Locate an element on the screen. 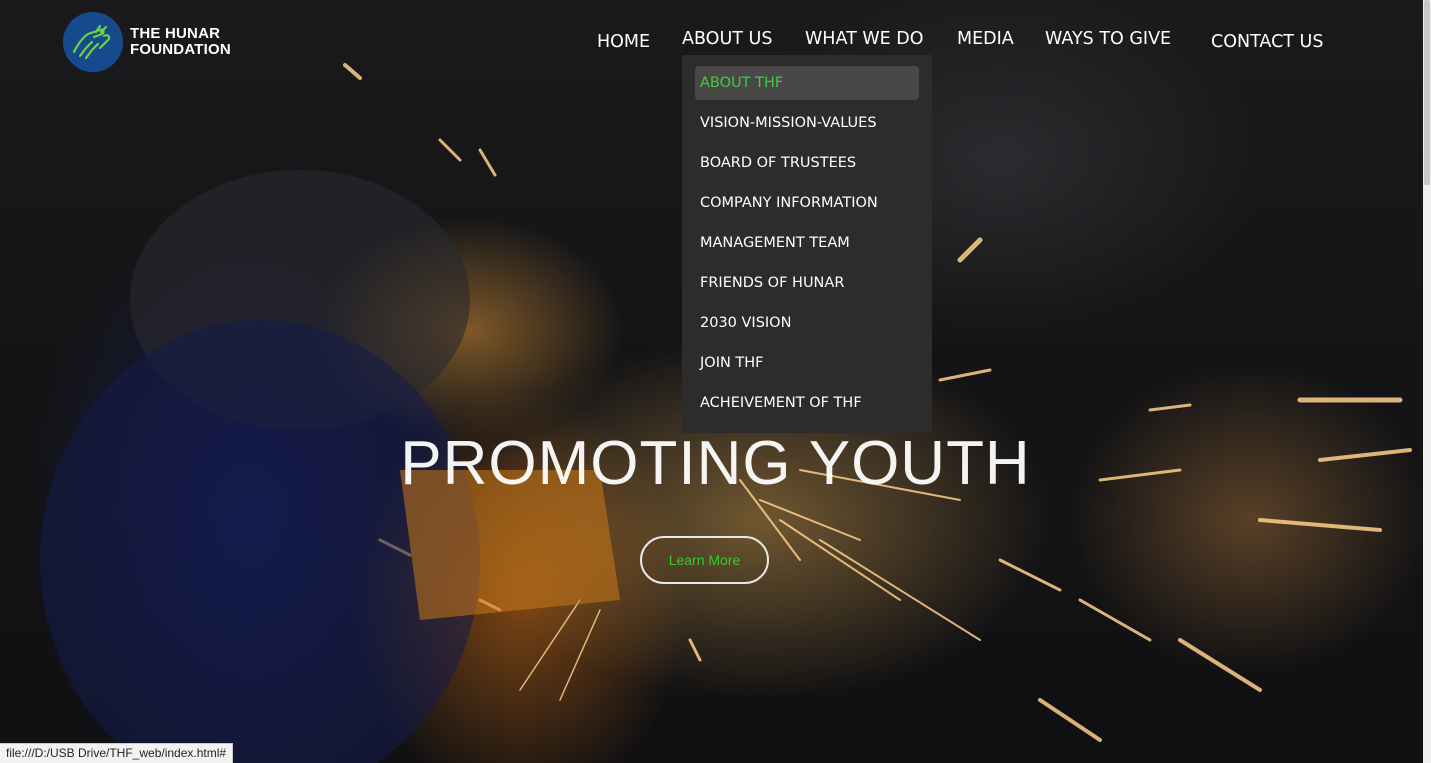  nav-ways-to-give: WAYS TO GIVE is located at coordinates (1108, 39).